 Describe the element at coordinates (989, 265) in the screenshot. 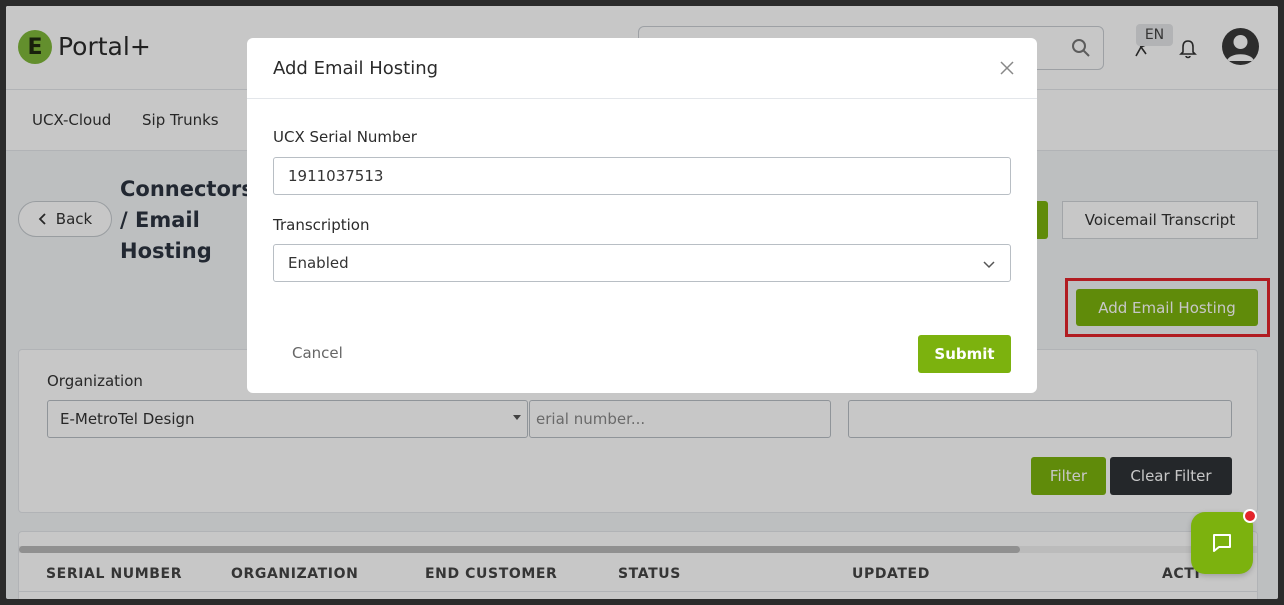

I see `chevron-down-icon` at that location.